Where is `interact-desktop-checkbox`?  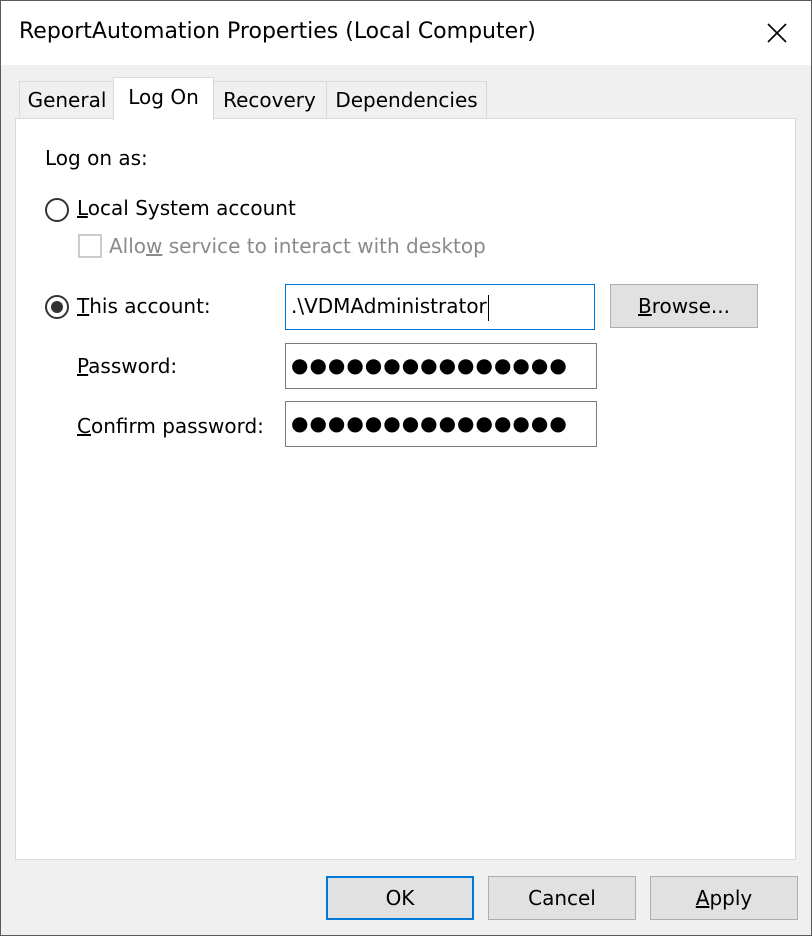 interact-desktop-checkbox is located at coordinates (90, 246).